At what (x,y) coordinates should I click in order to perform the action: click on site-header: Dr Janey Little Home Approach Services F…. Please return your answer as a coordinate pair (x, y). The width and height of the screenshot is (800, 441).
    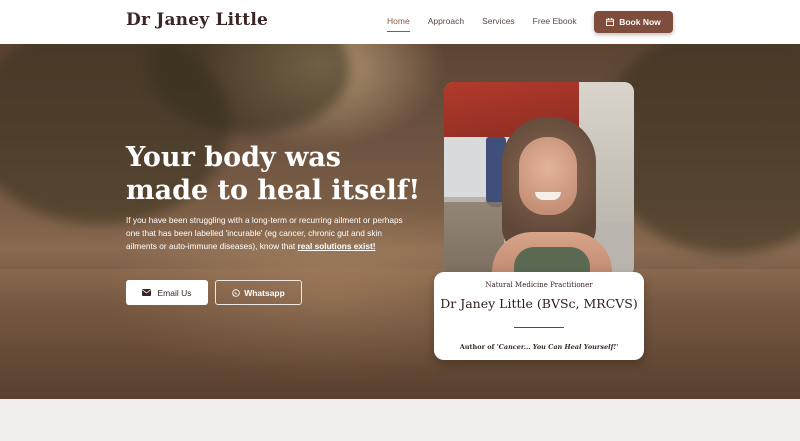
    Looking at the image, I should click on (400, 22).